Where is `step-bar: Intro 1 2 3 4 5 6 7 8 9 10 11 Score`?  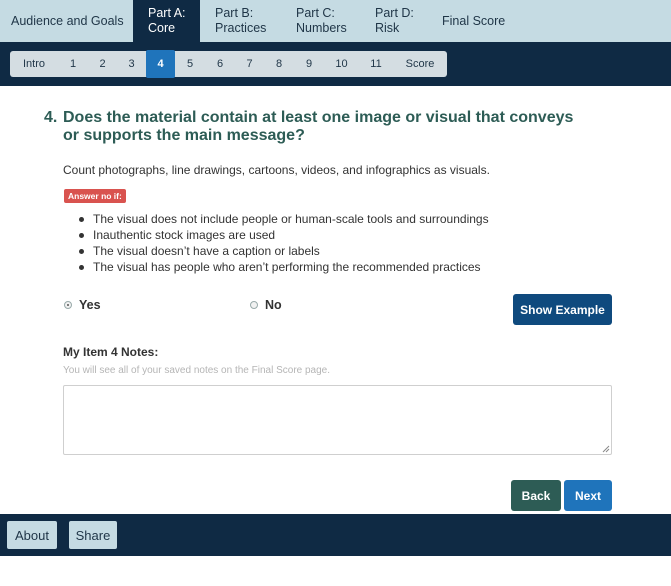 step-bar: Intro 1 2 3 4 5 6 7 8 9 10 11 Score is located at coordinates (335, 64).